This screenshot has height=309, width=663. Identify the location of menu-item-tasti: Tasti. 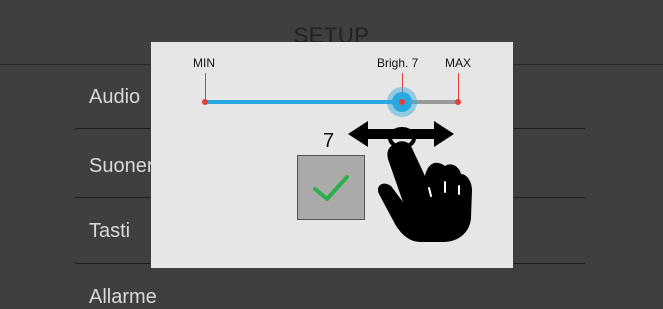
(109, 231).